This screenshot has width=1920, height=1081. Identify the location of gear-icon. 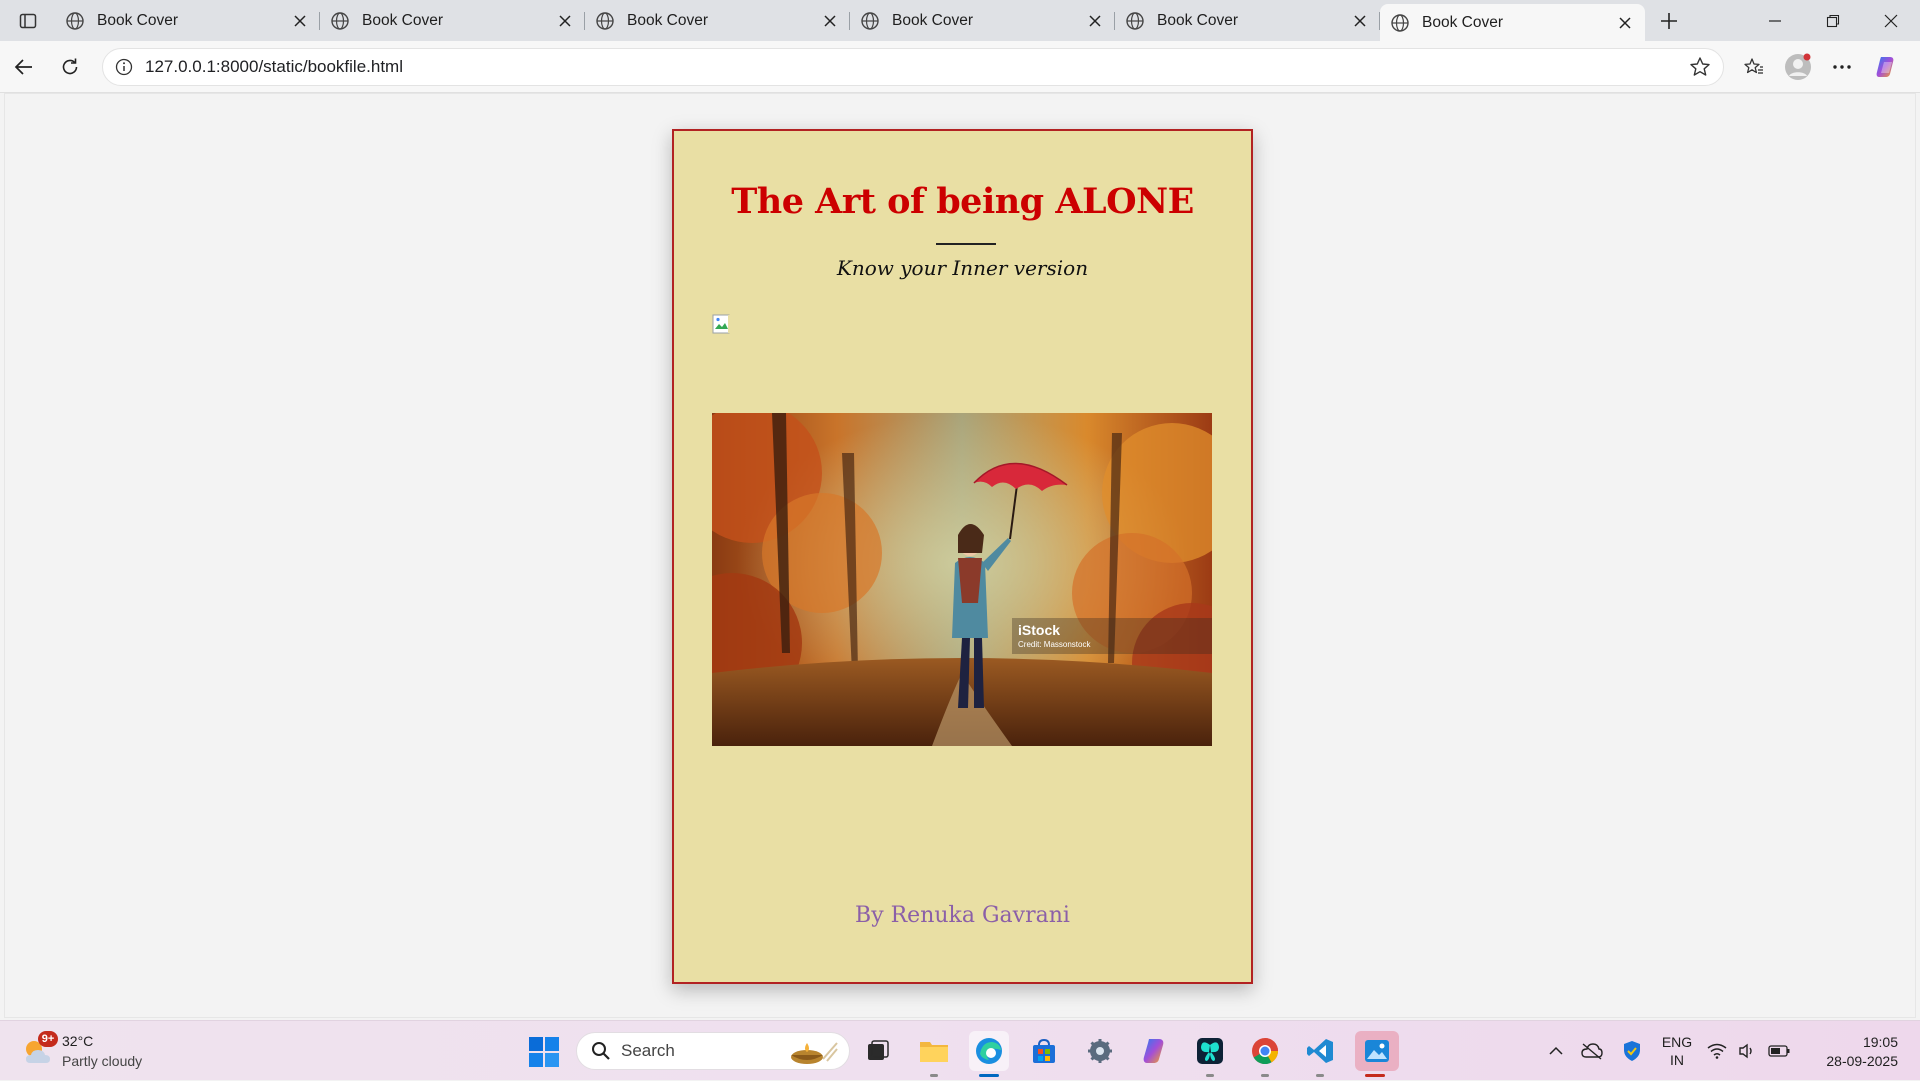
(1100, 1051).